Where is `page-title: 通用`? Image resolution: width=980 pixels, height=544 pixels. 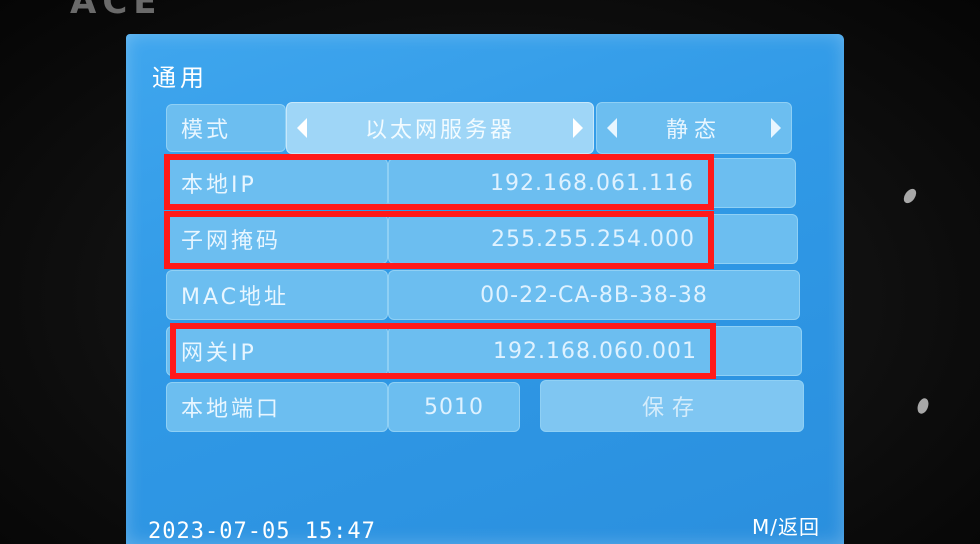
page-title: 通用 is located at coordinates (180, 78).